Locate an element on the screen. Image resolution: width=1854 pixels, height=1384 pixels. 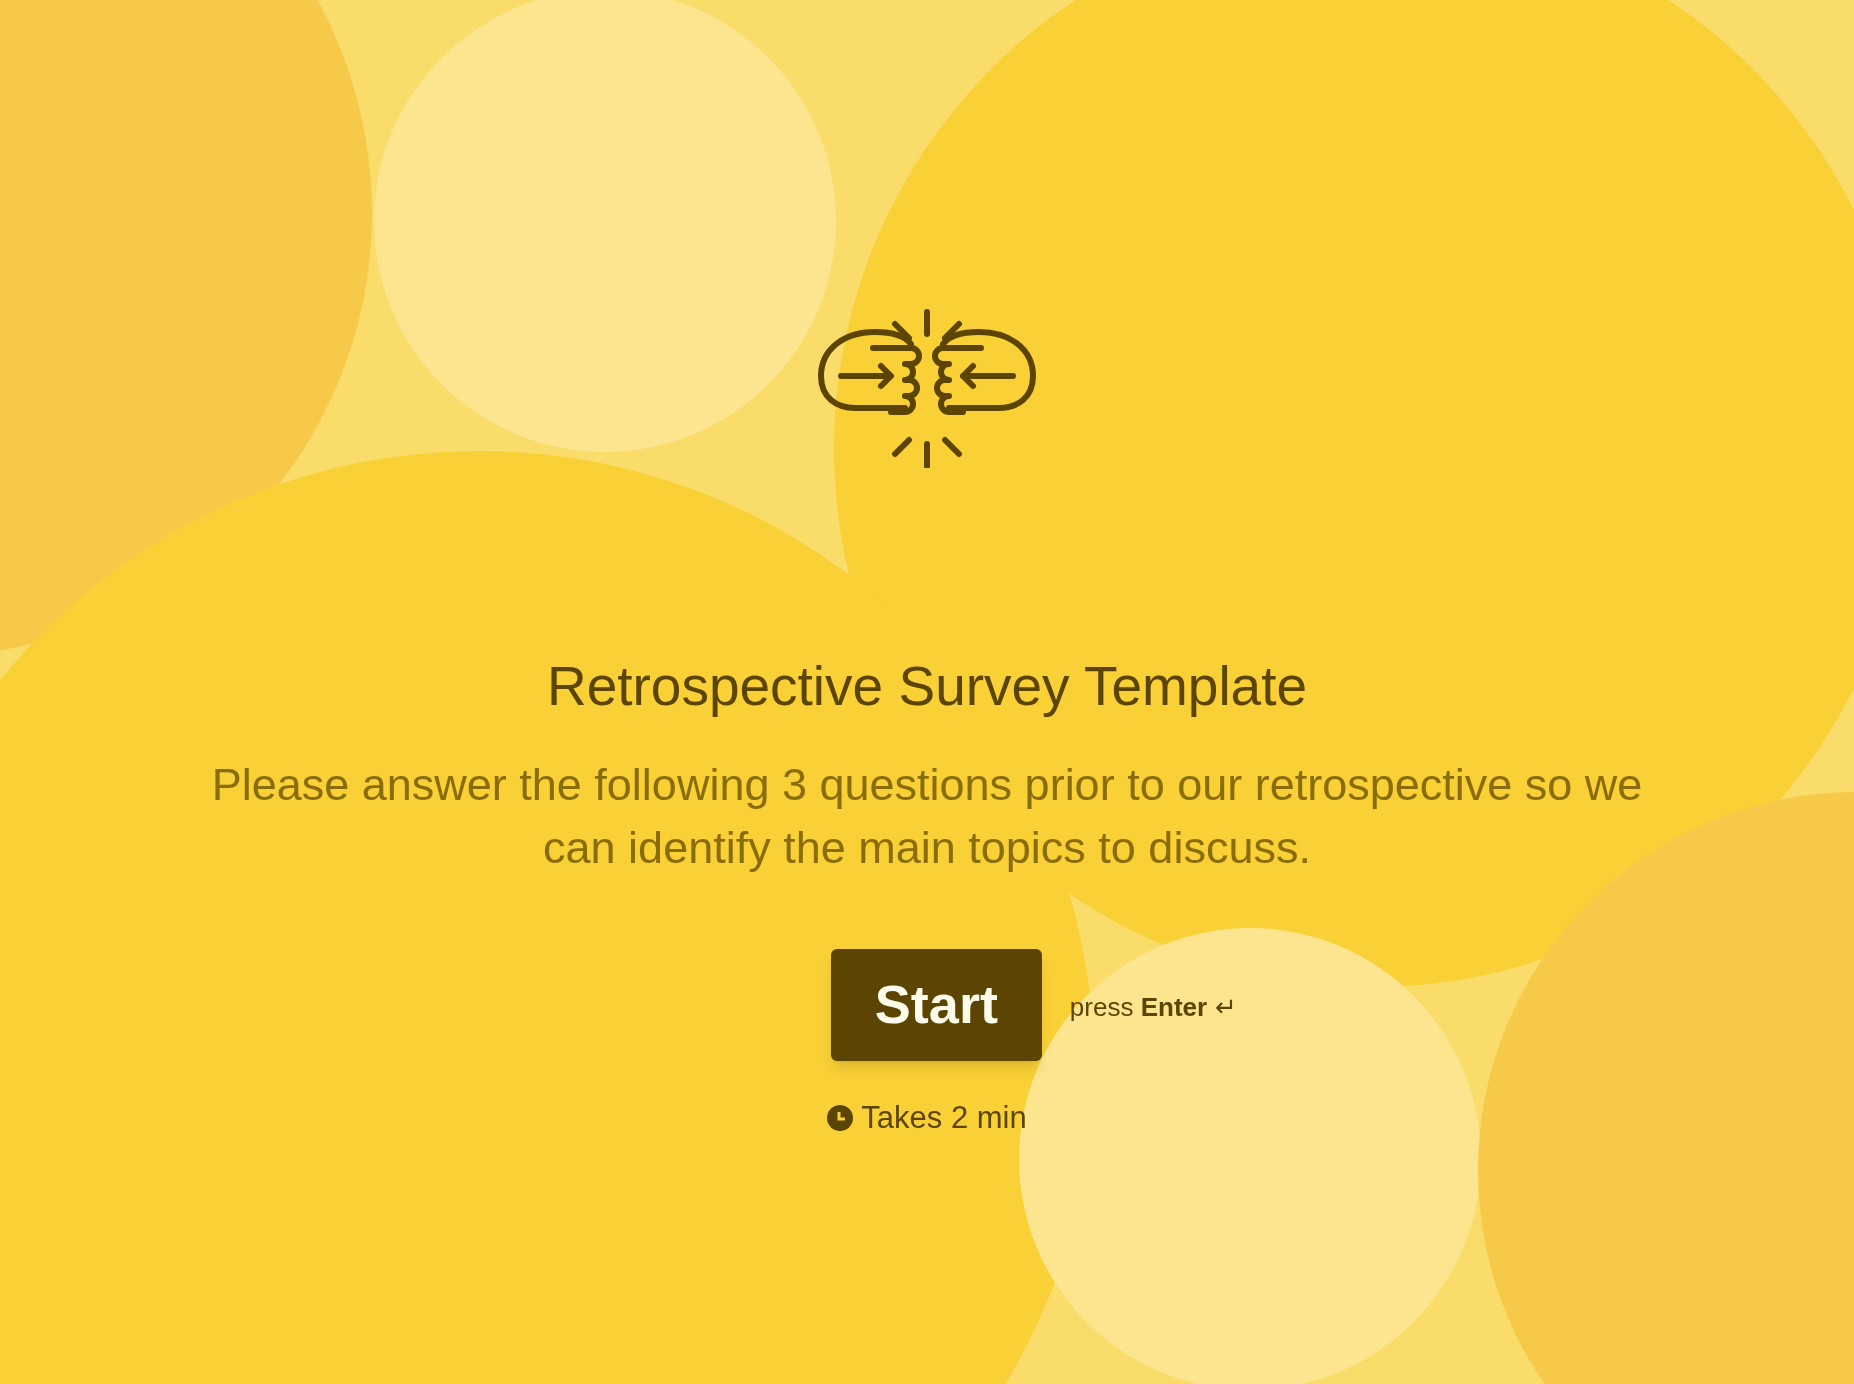
keyboard-hint: press Enter is located at coordinates (1138, 1008).